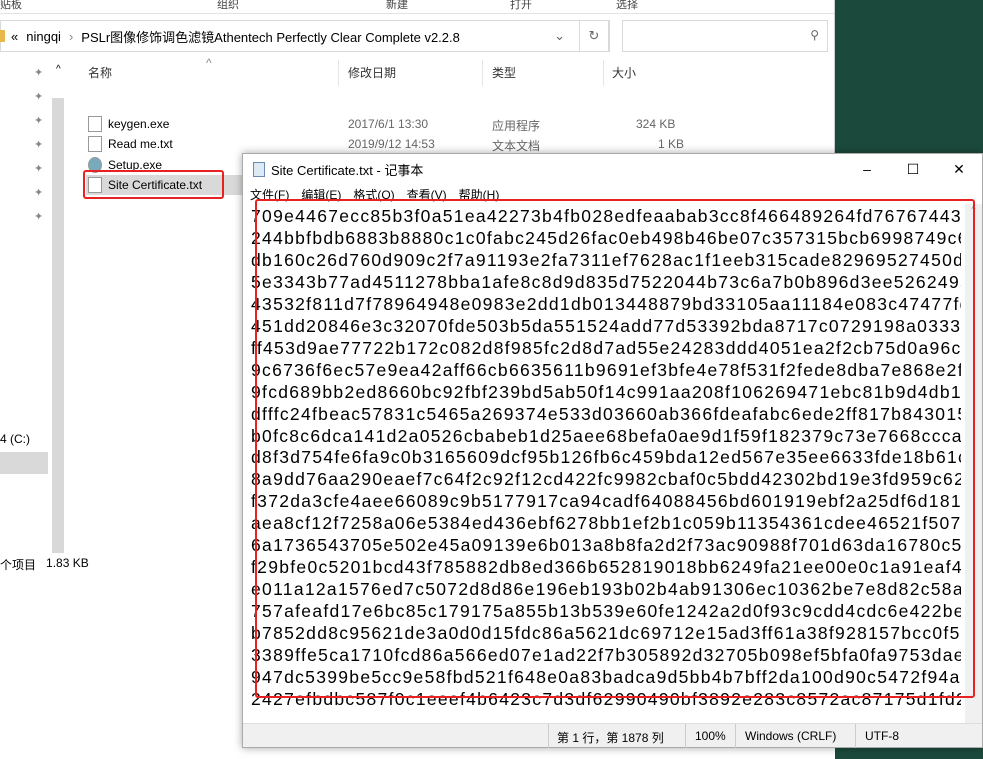 This screenshot has height=759, width=983. I want to click on explorer-status-bar: 个项目 1.83 KB, so click(44, 564).